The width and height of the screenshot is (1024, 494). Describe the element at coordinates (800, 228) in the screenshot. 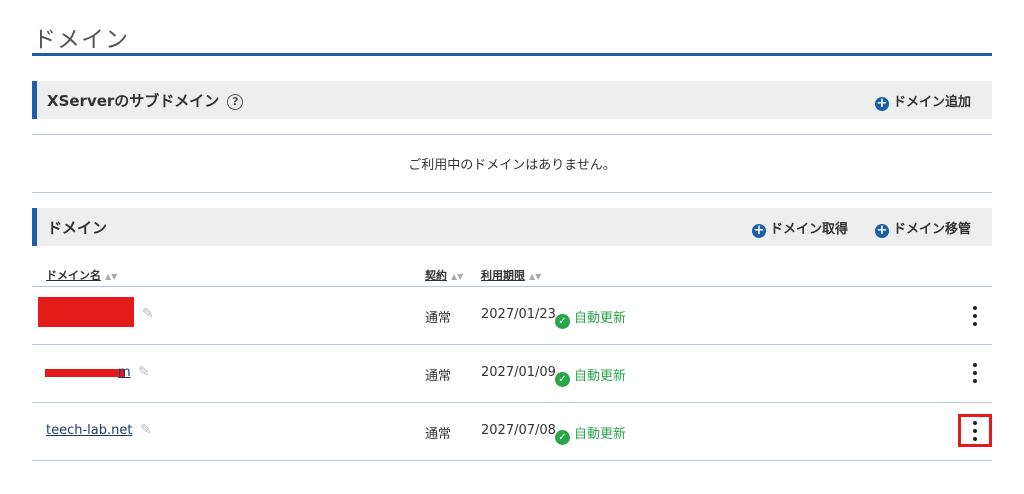

I see `acquire-domain-button: + ドメイン取得` at that location.